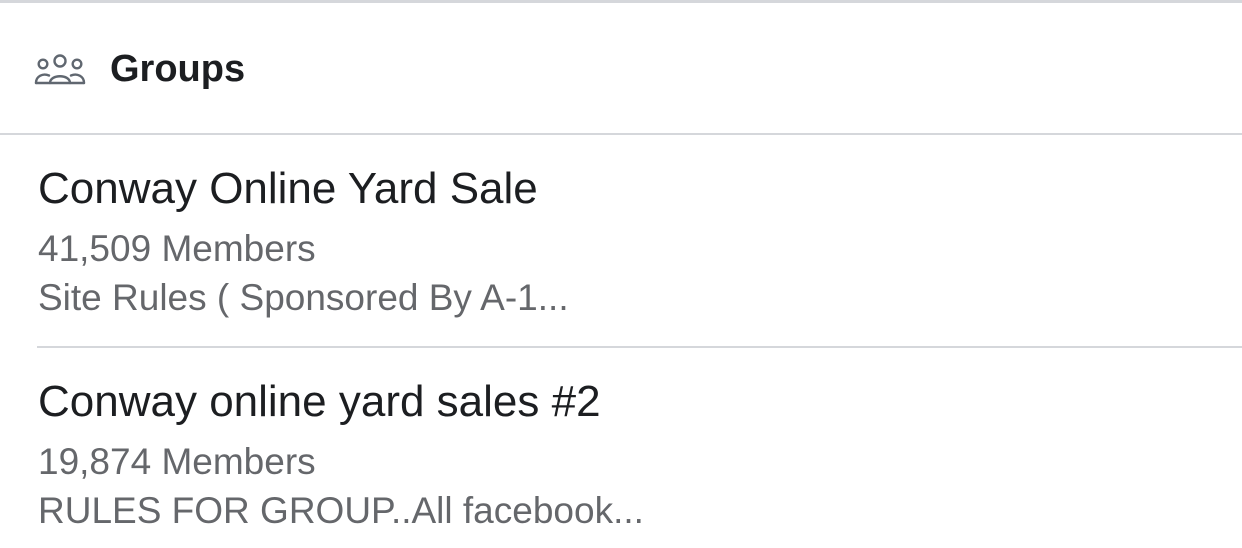 The height and width of the screenshot is (548, 1242). Describe the element at coordinates (319, 401) in the screenshot. I see `group-name: Conway online yard sales #2` at that location.